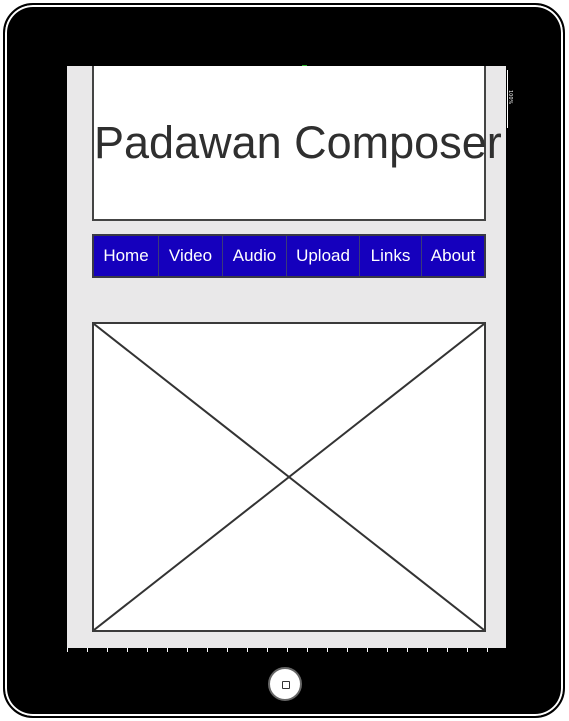 The image size is (569, 721). What do you see at coordinates (255, 256) in the screenshot?
I see `nav-item-audio: Audio` at bounding box center [255, 256].